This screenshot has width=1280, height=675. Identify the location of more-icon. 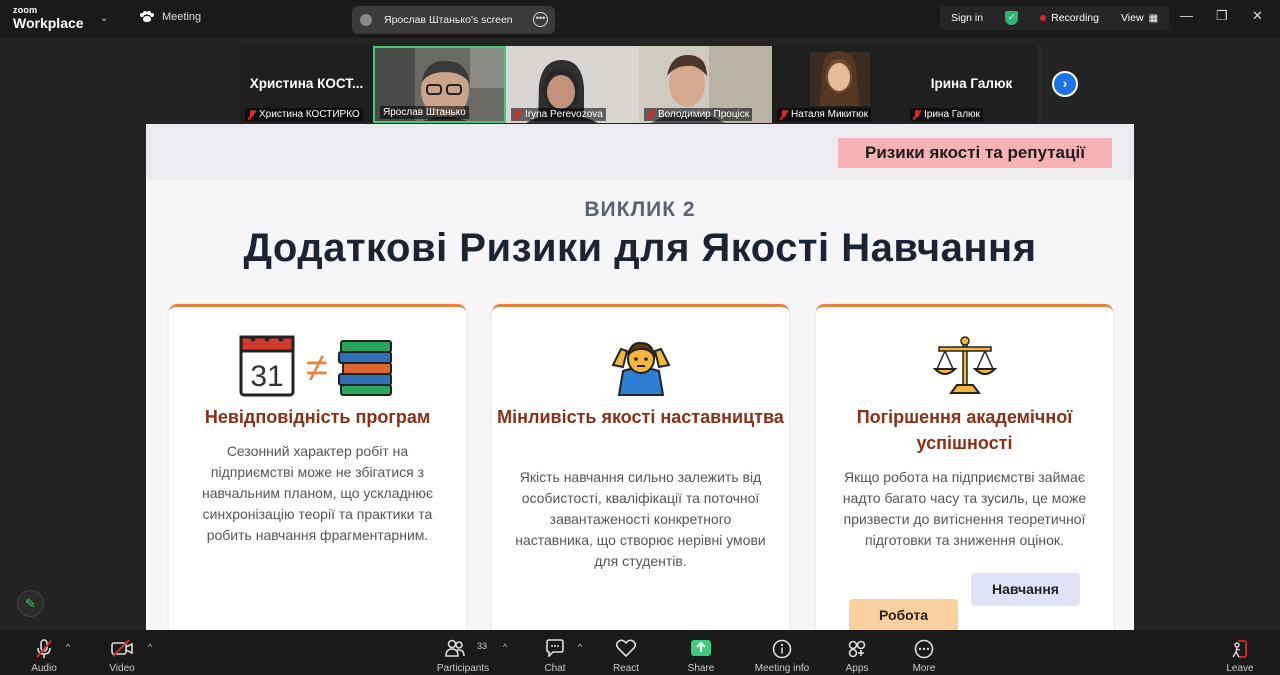
(924, 649).